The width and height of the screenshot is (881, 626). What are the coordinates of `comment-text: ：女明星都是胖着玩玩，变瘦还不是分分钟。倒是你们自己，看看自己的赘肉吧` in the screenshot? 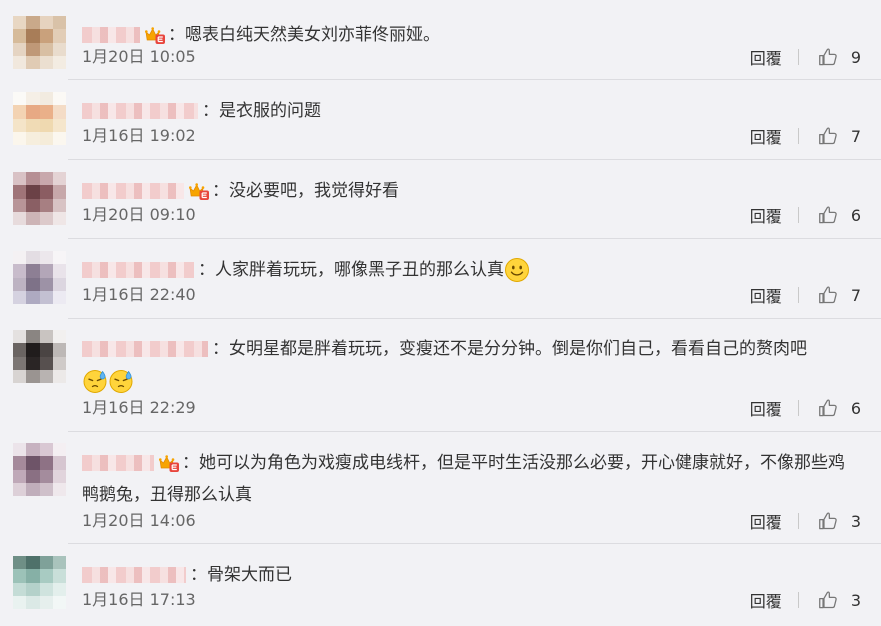 It's located at (509, 349).